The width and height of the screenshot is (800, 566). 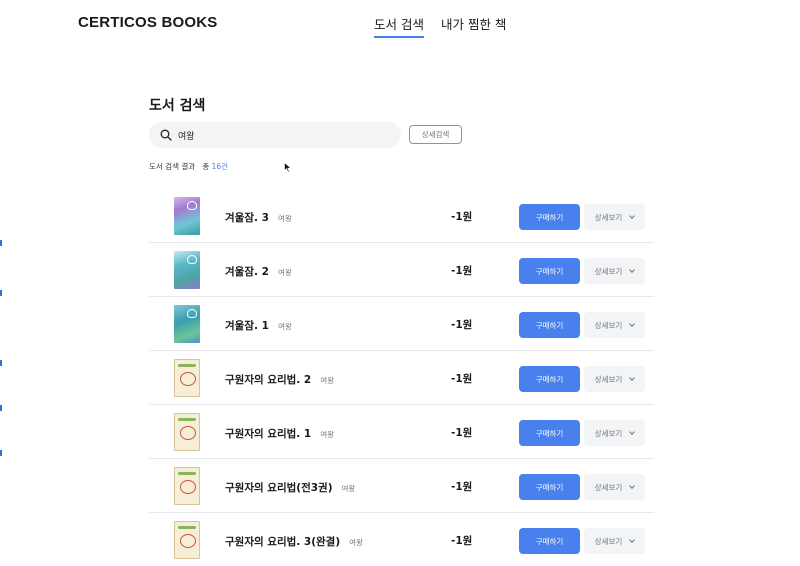 I want to click on result-label: 도서 검색 결과, so click(x=172, y=166).